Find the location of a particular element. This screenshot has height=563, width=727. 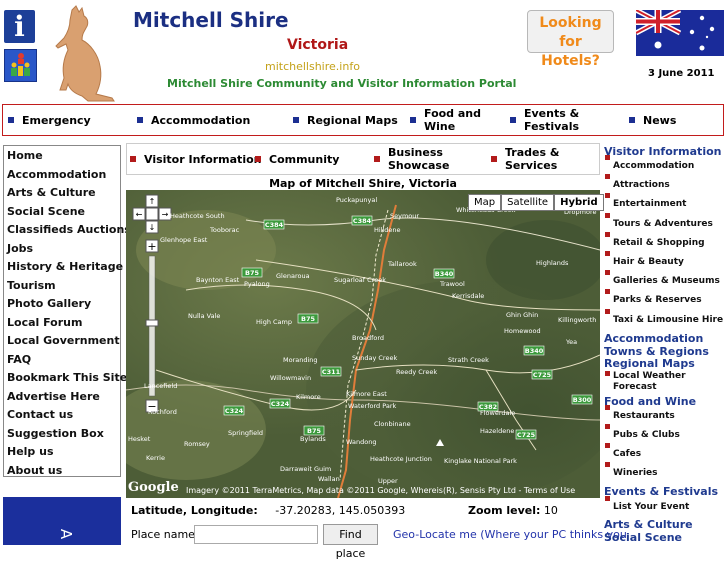

section-nav-trades-services: Trades & Services is located at coordinates (526, 159).